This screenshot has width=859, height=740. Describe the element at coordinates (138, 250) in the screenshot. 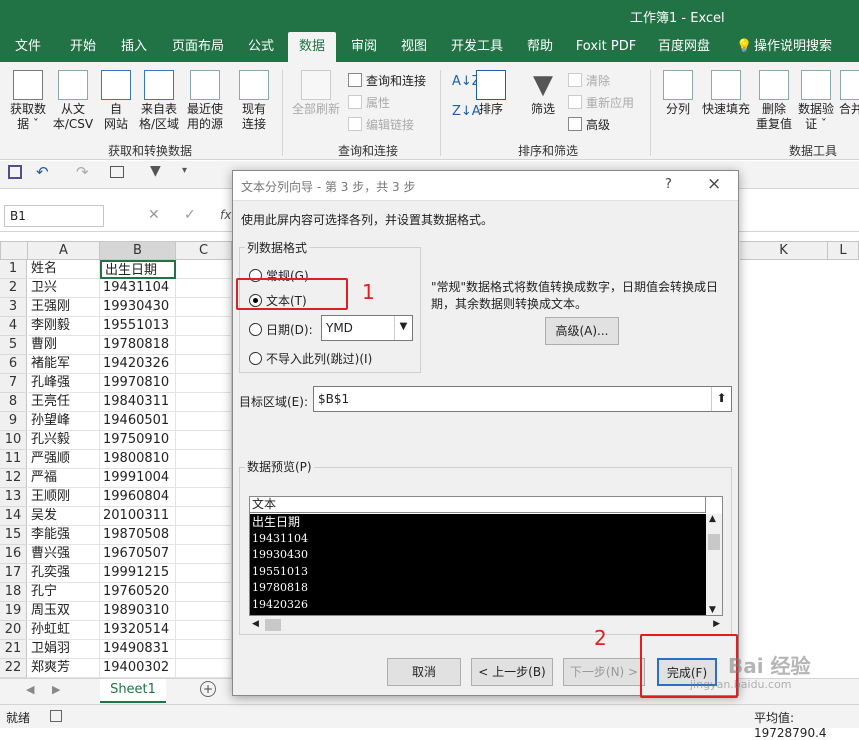

I see `column-header-b: B` at that location.